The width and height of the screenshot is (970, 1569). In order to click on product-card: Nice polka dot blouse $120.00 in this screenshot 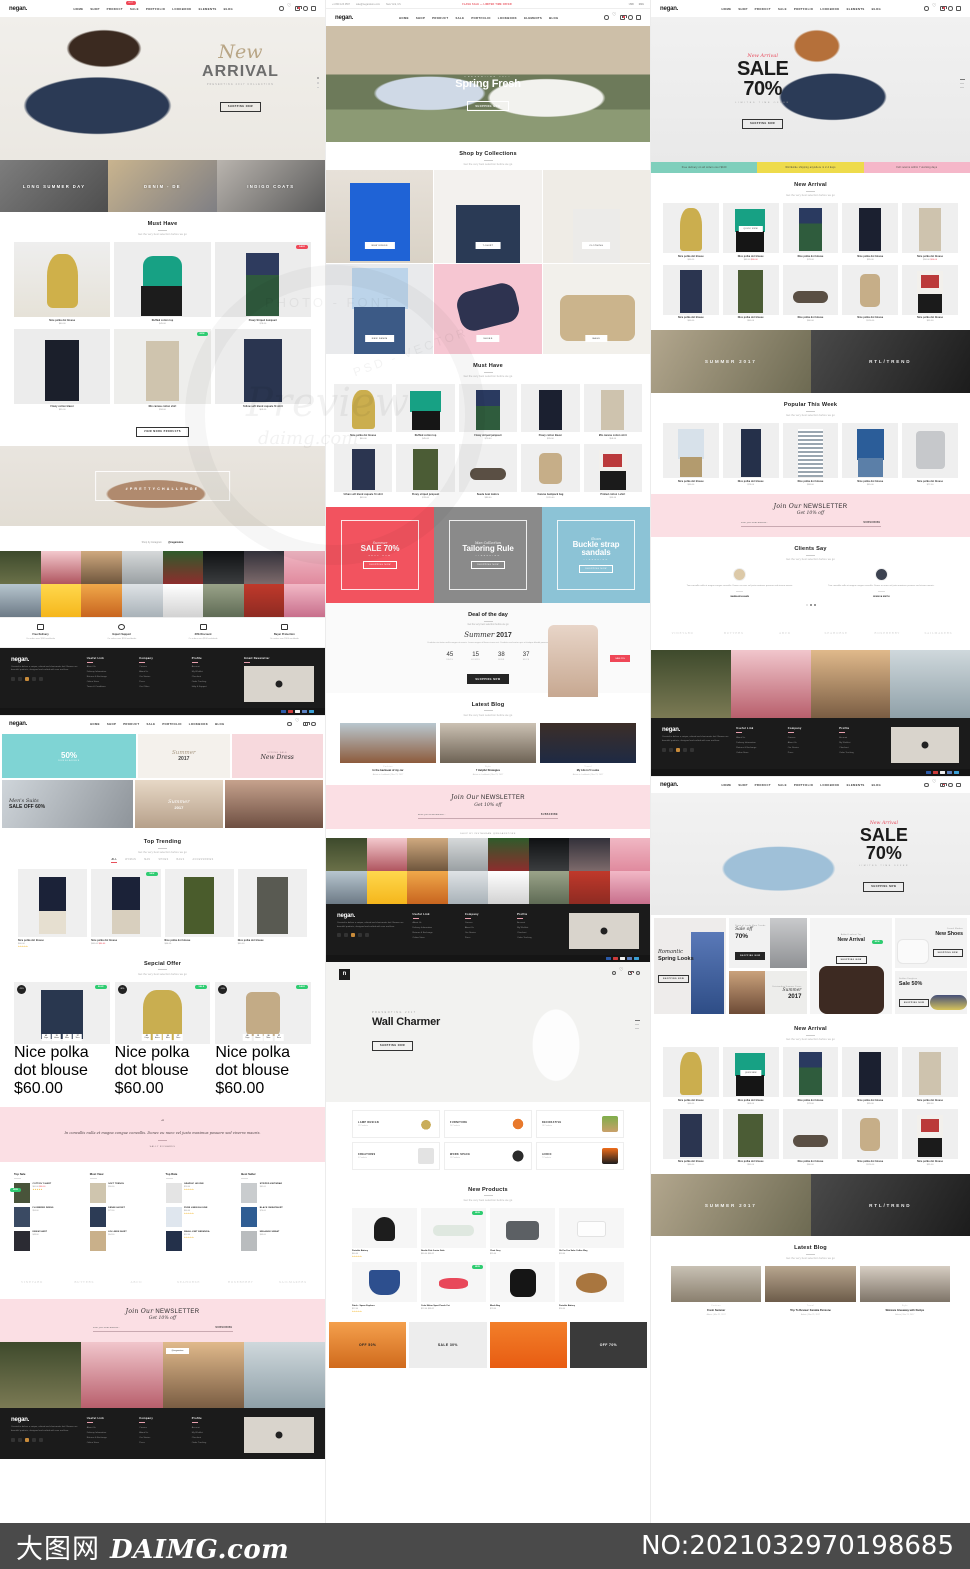, I will do `click(870, 1137)`.